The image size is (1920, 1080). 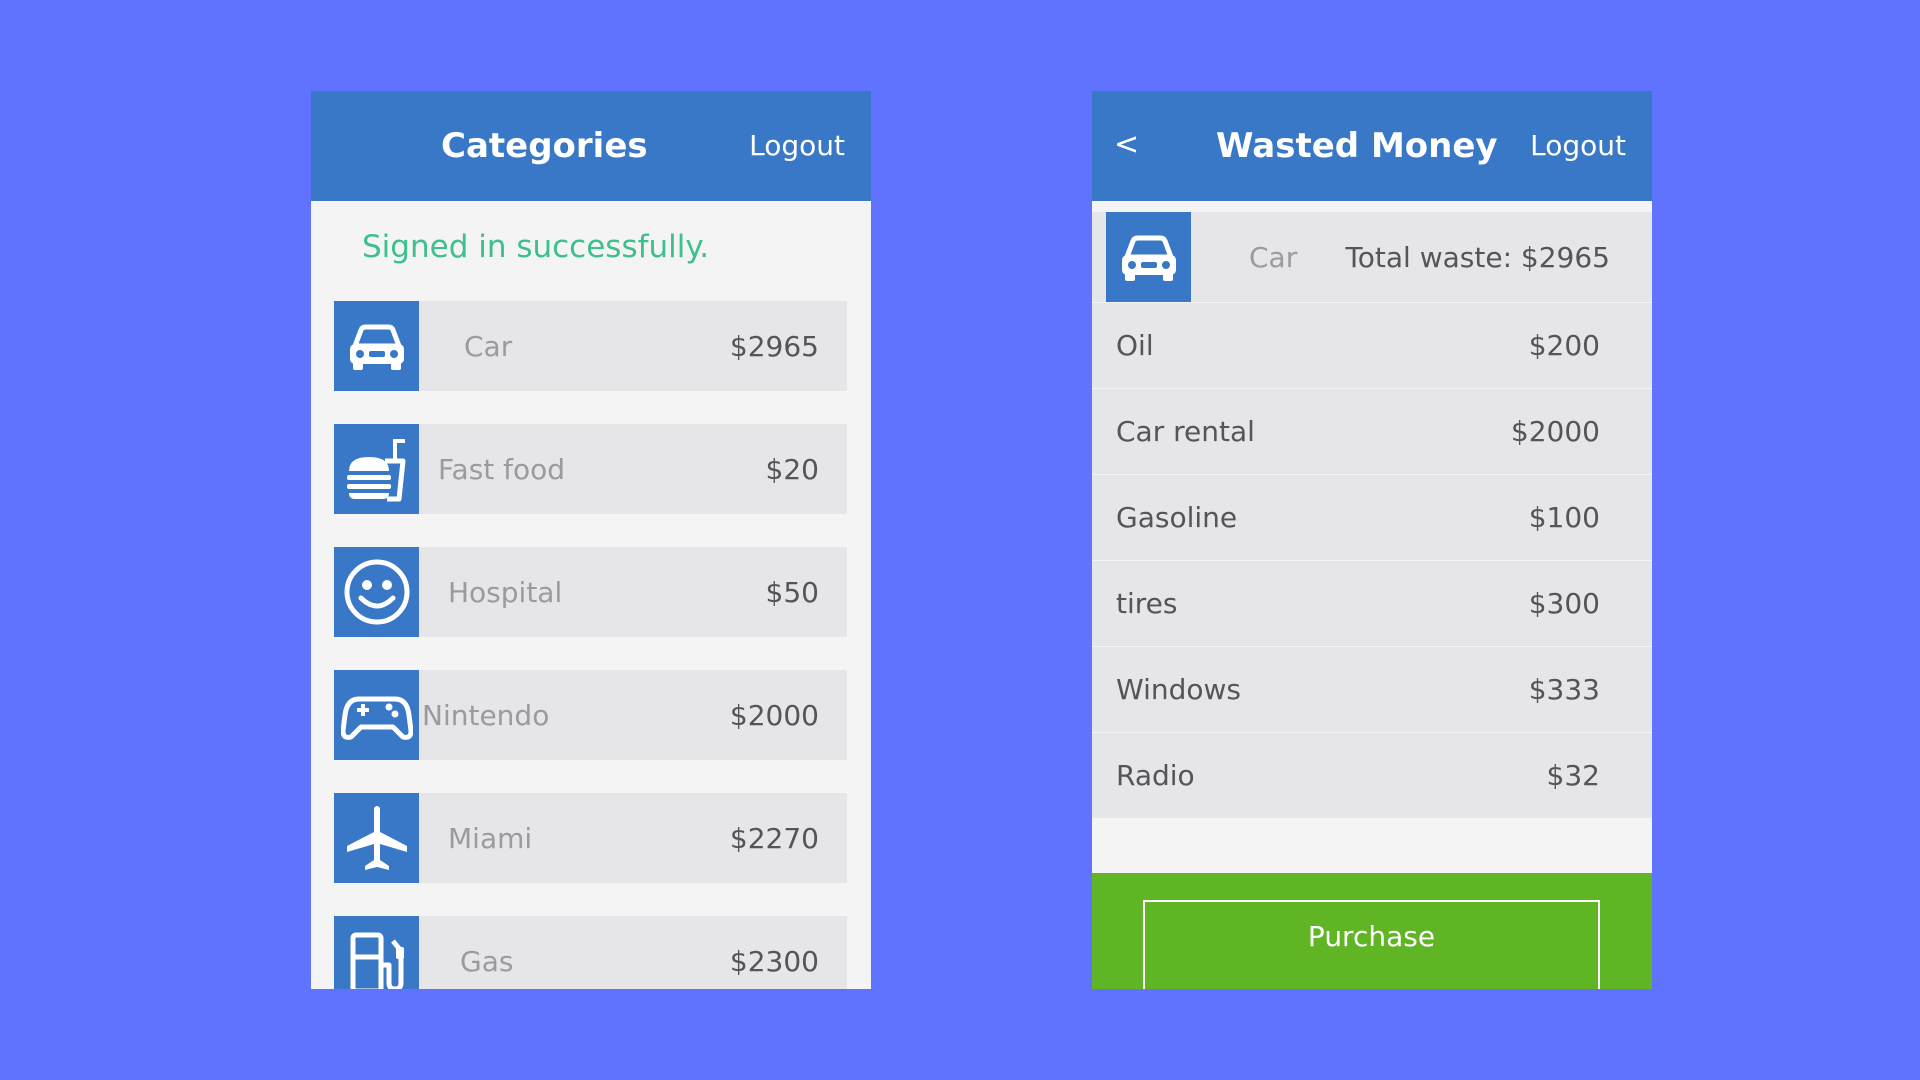 I want to click on category-name: Hospital, so click(x=505, y=592).